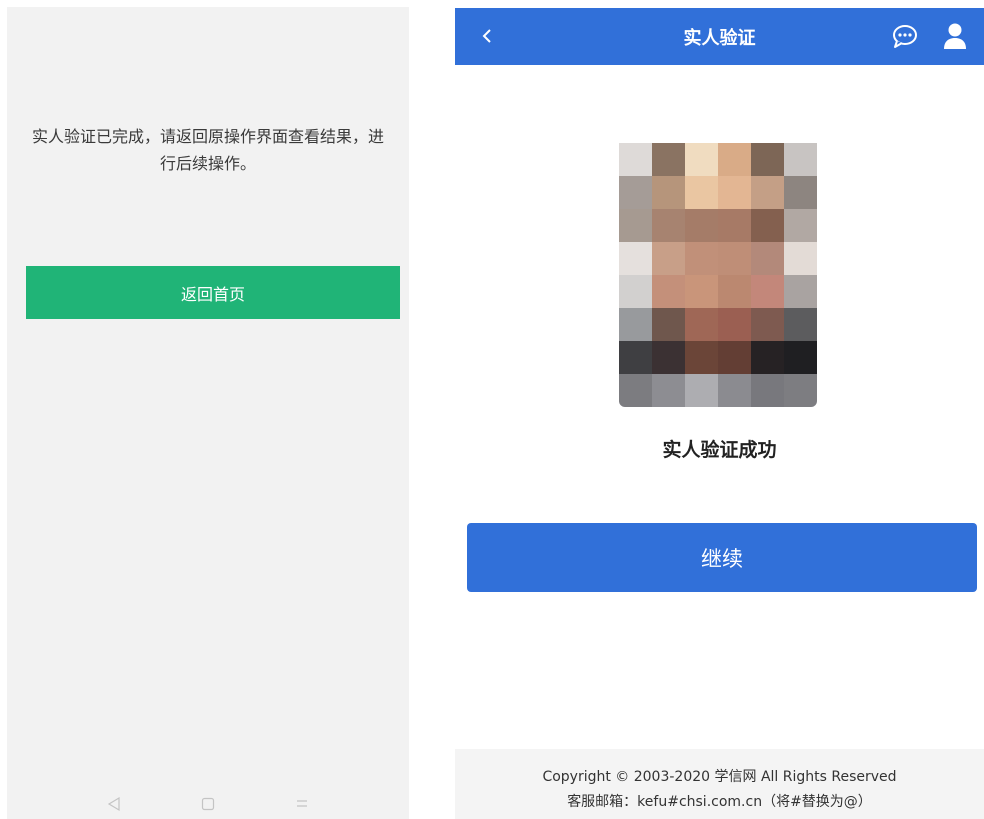 This screenshot has width=984, height=819. I want to click on android-nav-bar, so click(208, 804).